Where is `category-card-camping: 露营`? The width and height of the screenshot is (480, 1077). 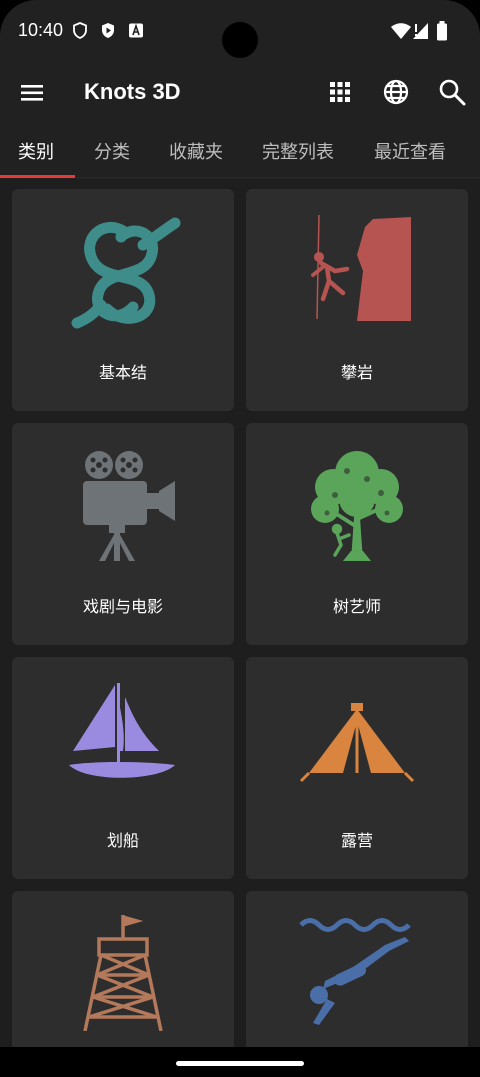 category-card-camping: 露营 is located at coordinates (357, 768).